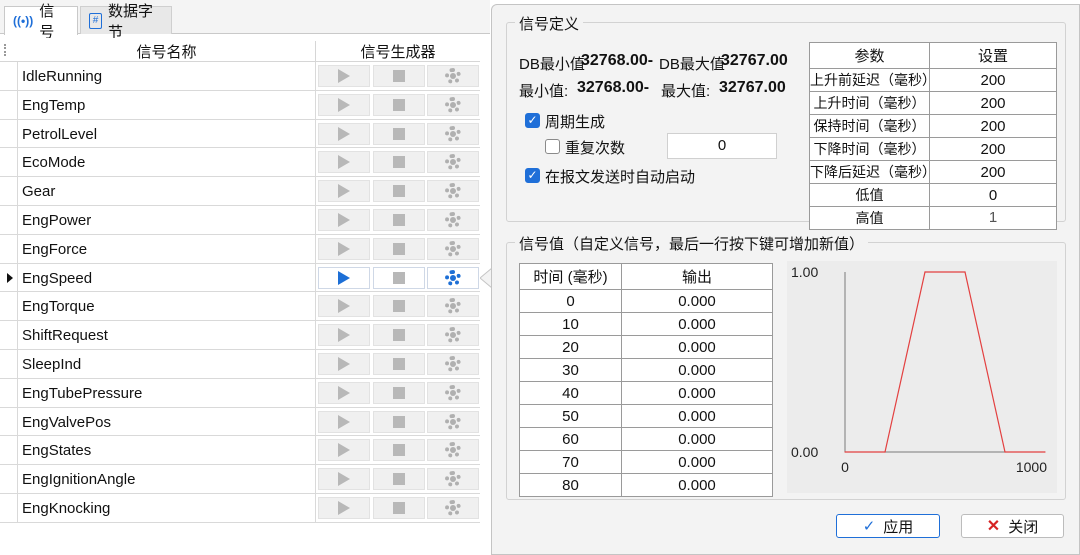 This screenshot has height=555, width=1080. Describe the element at coordinates (240, 134) in the screenshot. I see `signal-row: PetrolLevel` at that location.